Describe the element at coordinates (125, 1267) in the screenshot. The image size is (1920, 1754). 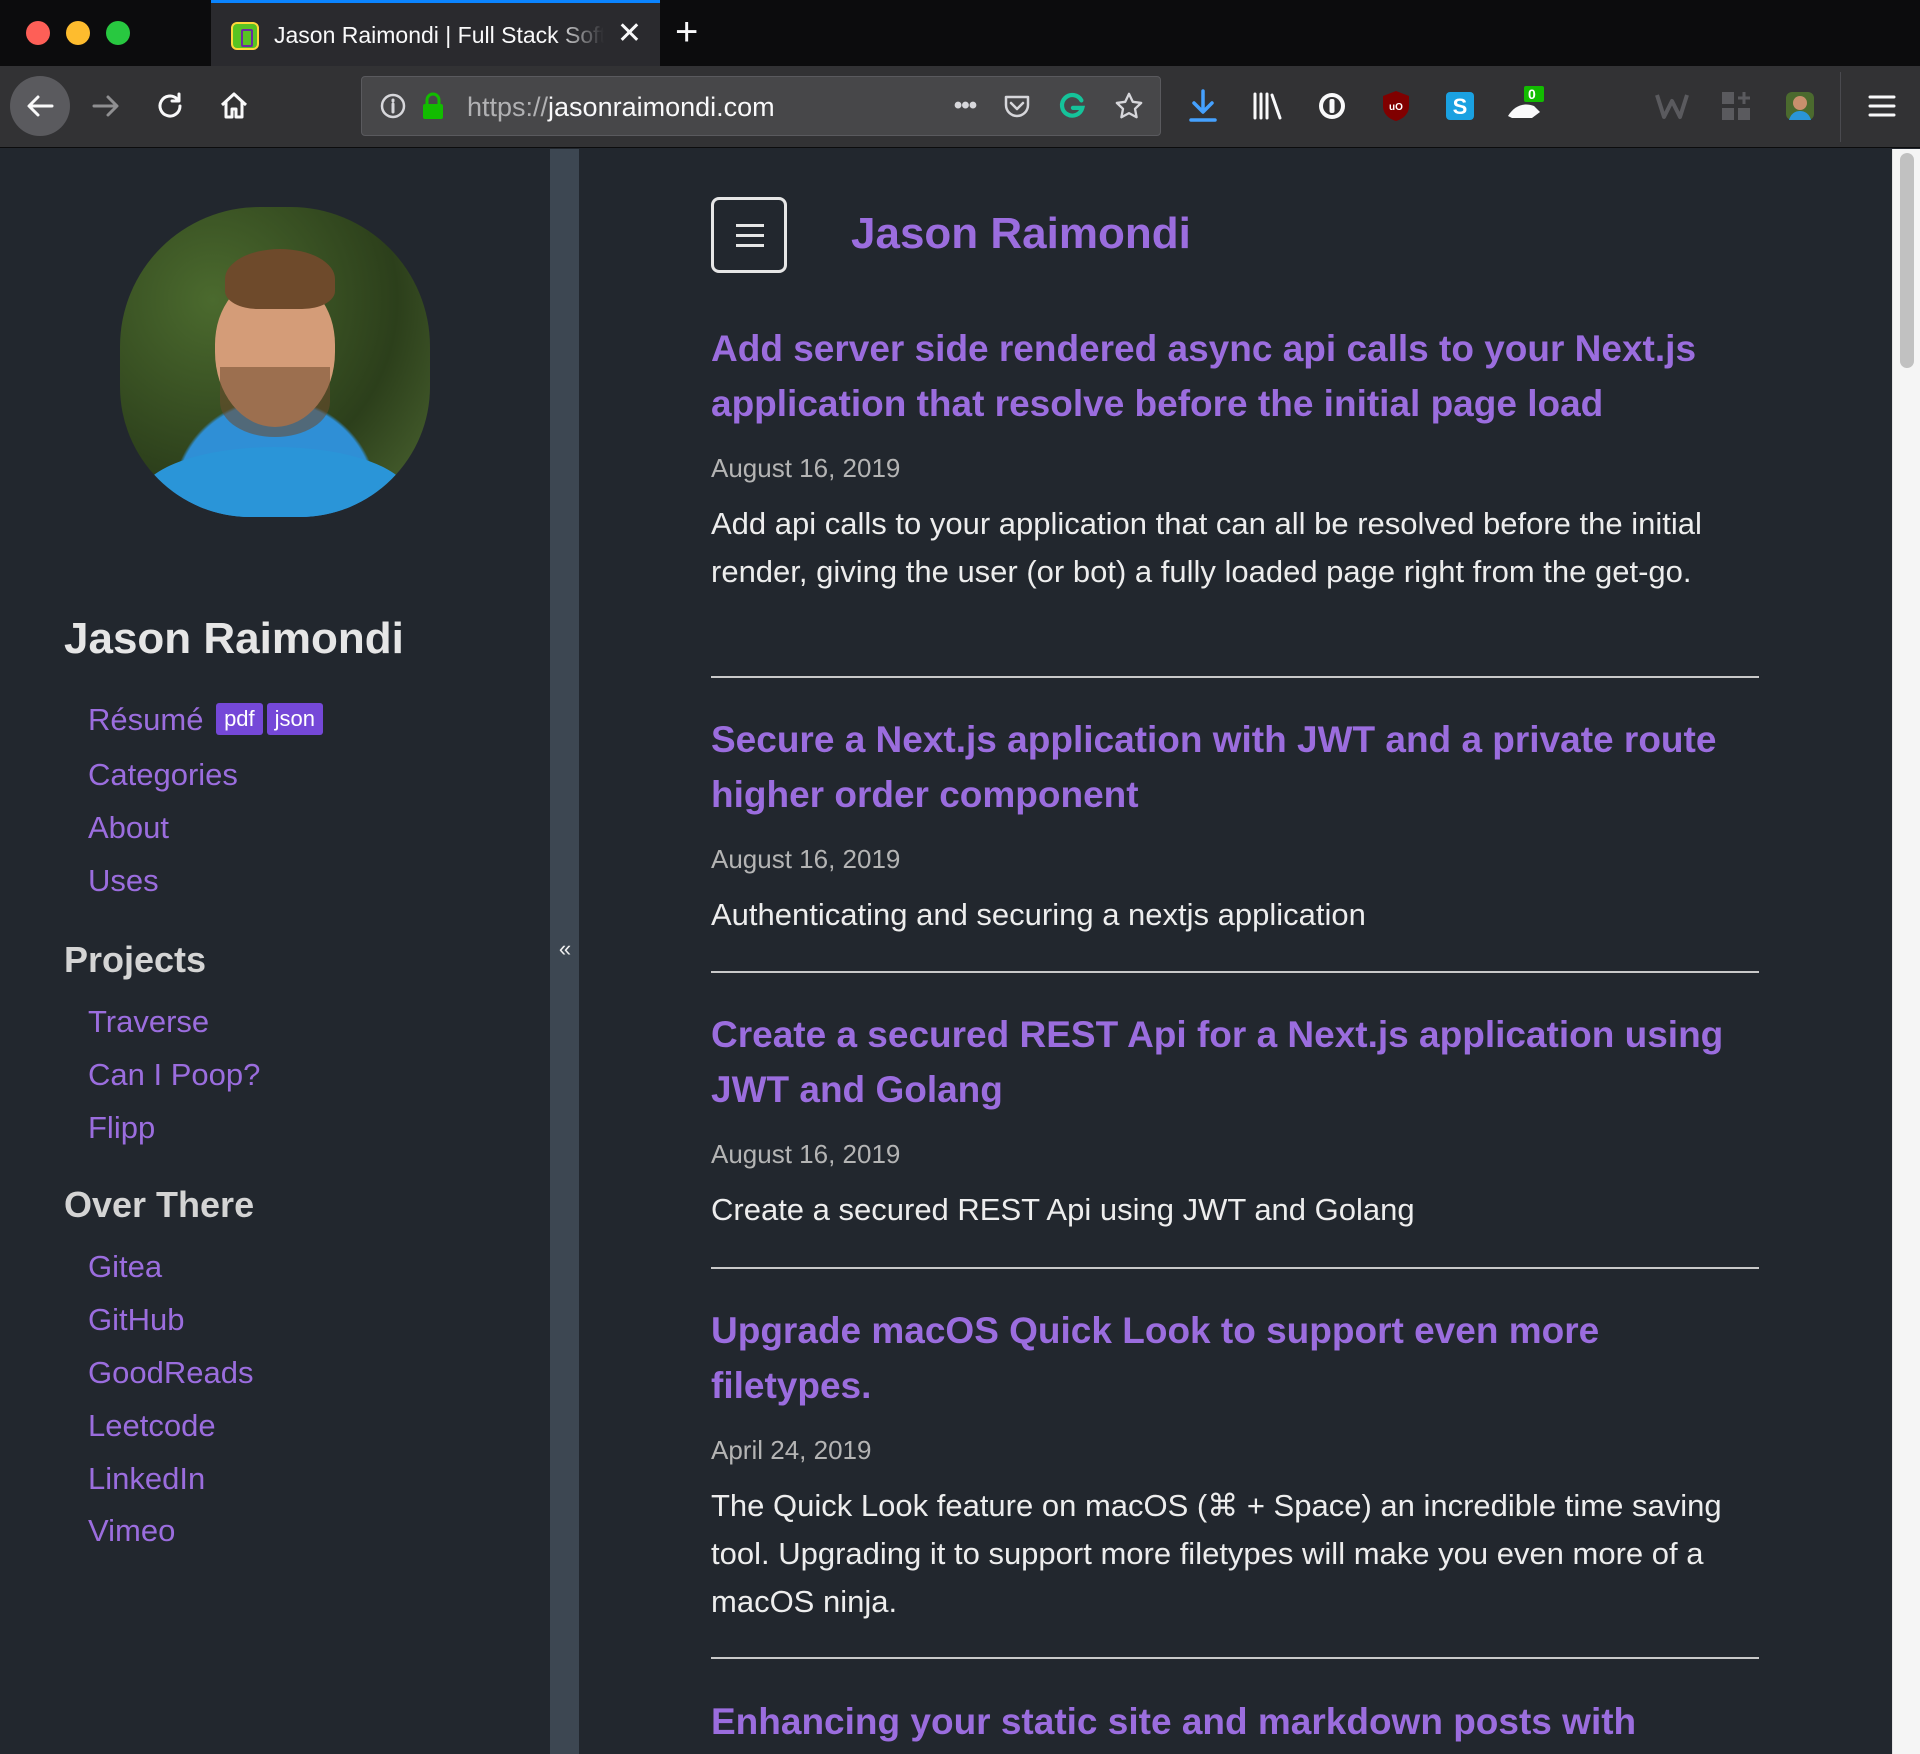
I see `sidebar-item-gitea: Gitea` at that location.